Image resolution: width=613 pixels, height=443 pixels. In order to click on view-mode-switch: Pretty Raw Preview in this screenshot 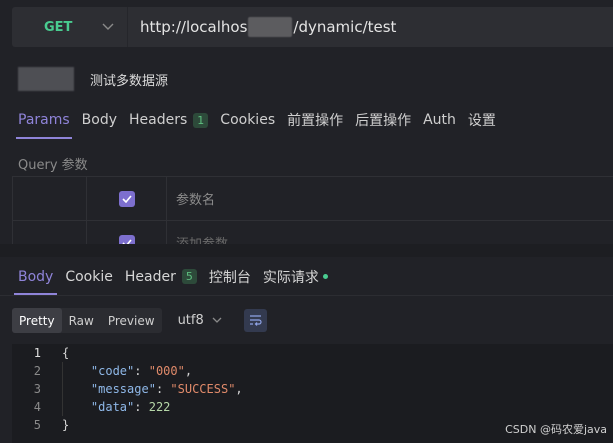, I will do `click(87, 320)`.